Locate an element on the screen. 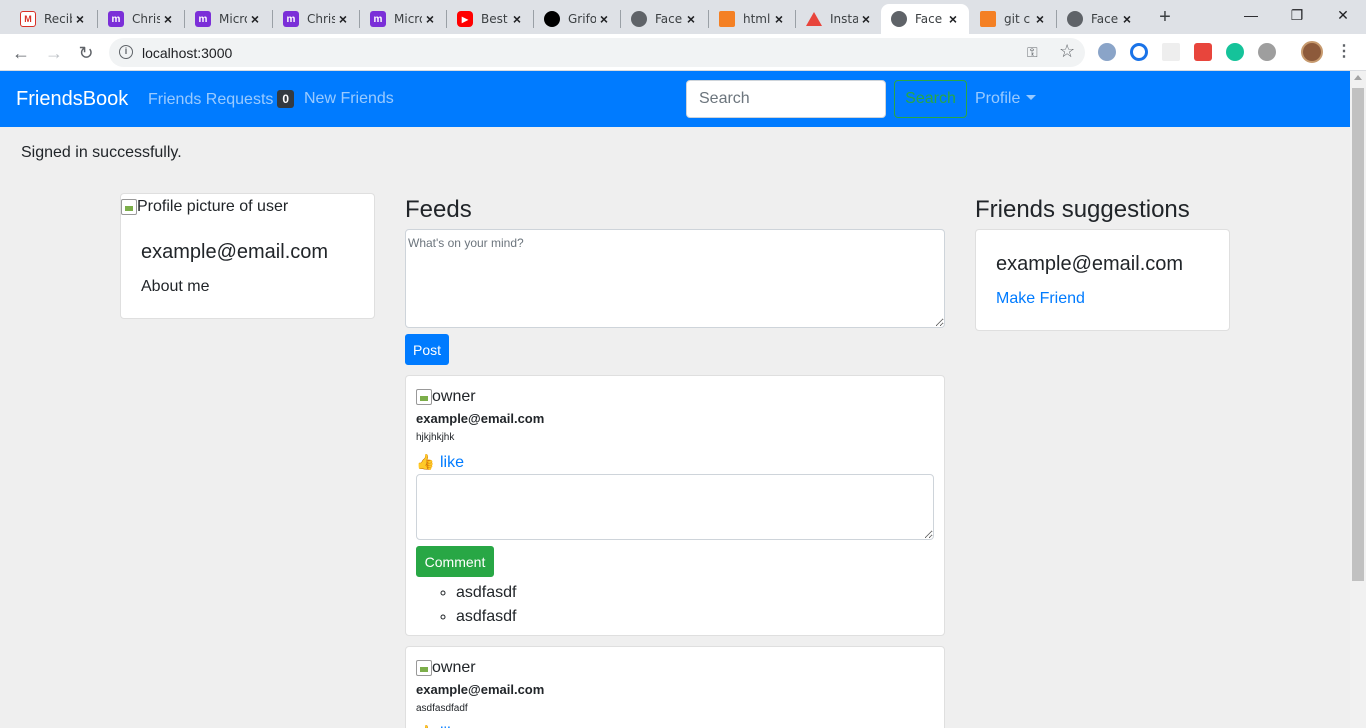 This screenshot has width=1366, height=728. triangle-icon is located at coordinates (814, 19).